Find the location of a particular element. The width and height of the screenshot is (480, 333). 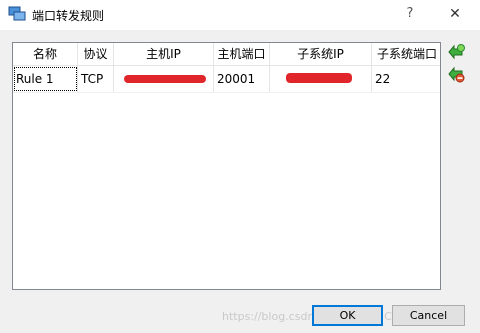

host-ip-redaction is located at coordinates (165, 79).